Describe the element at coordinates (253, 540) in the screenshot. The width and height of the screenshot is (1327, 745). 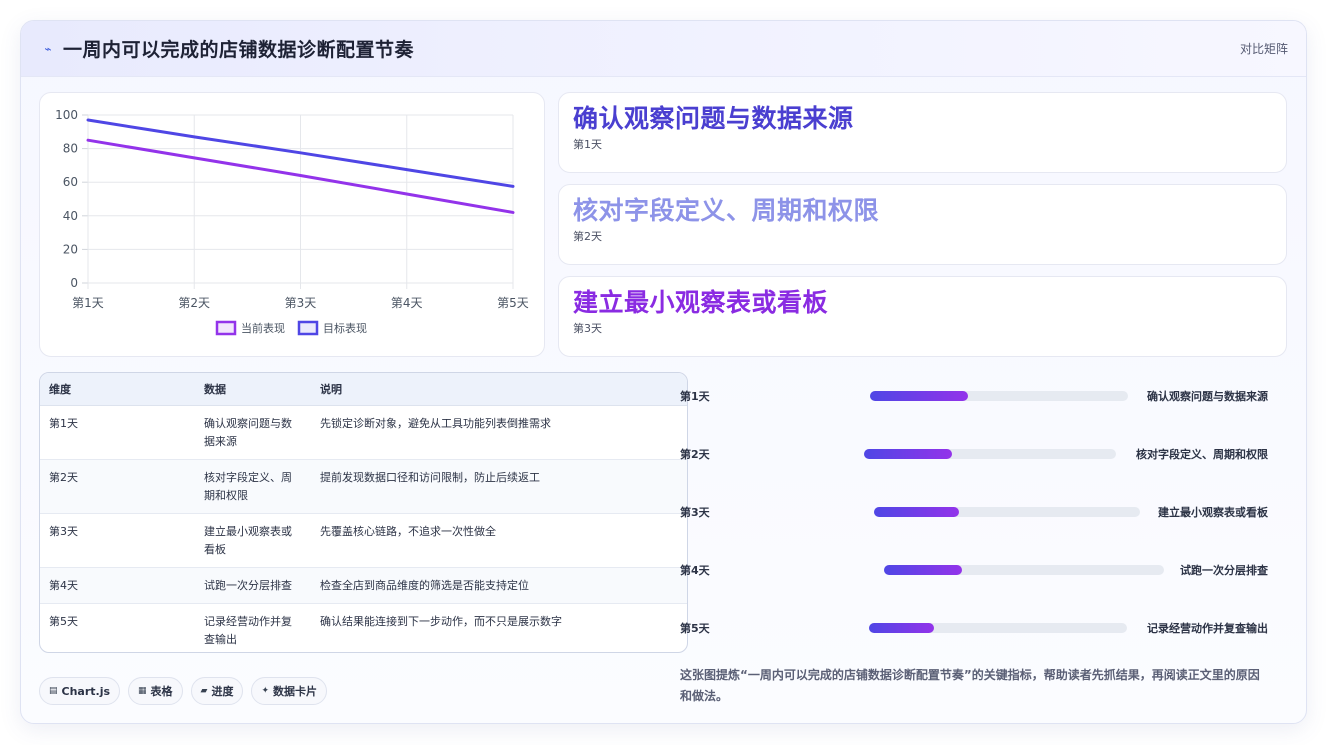
I see `table-cell: 建立最小观察表或看板` at that location.